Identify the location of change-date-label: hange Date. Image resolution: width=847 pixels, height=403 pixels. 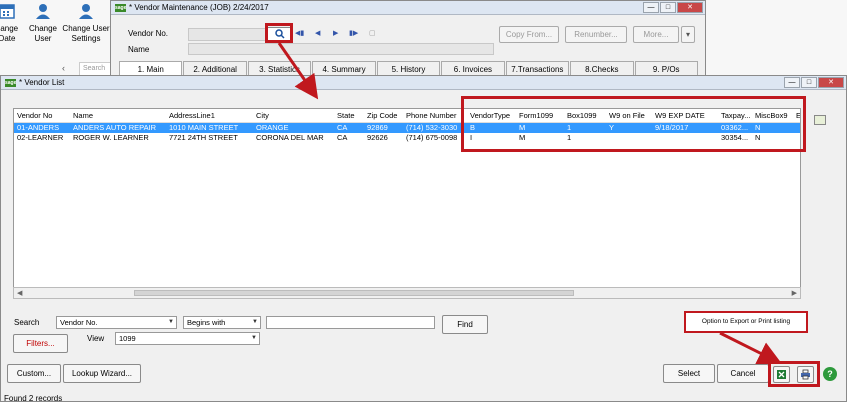
(9, 33).